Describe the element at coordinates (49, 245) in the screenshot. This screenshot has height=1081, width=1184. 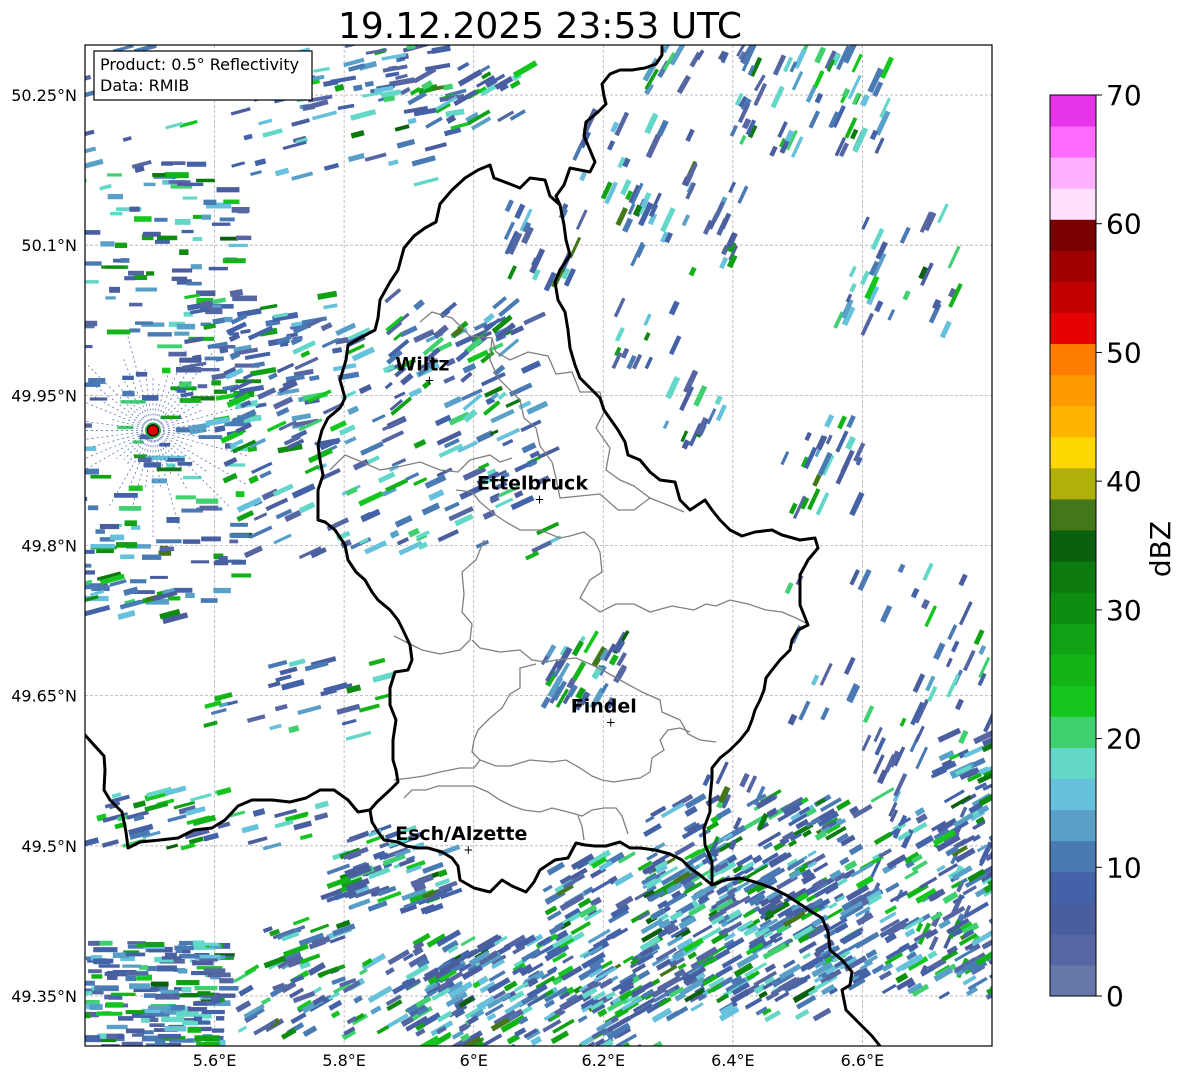
I see `lat-tick-label: 50.1°N` at that location.